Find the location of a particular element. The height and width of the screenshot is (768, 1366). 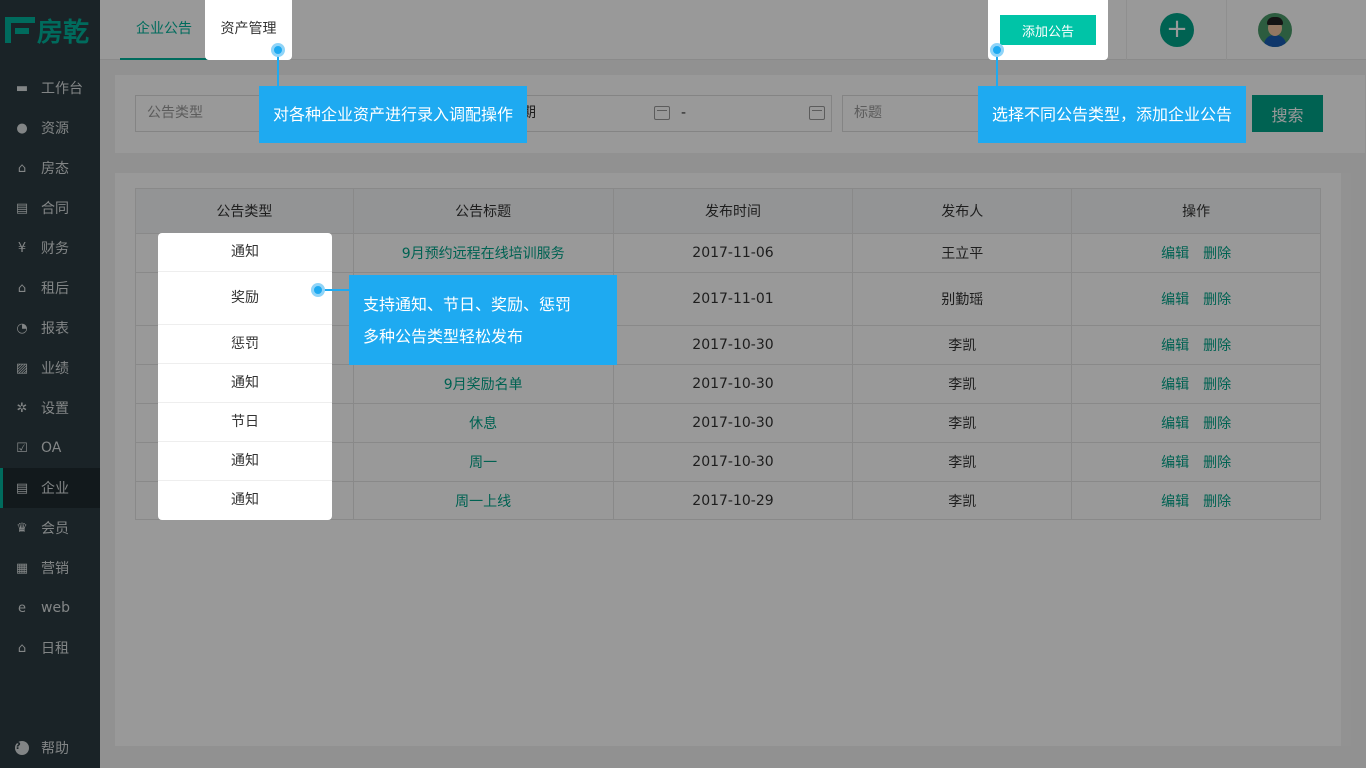

tooltip-line: 支持通知、节日、奖励、惩罚 is located at coordinates (467, 304).